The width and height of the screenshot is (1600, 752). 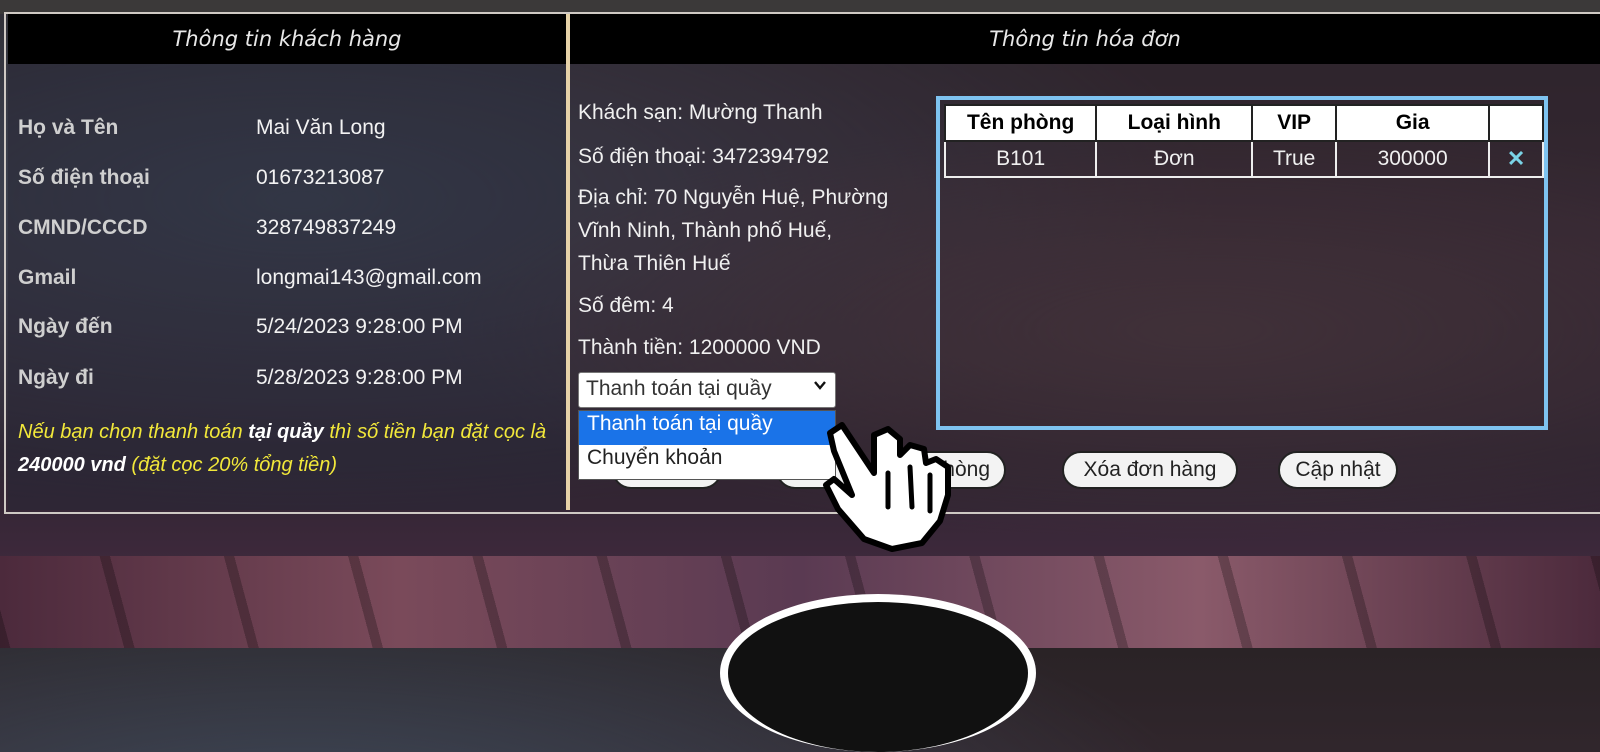 I want to click on value-full-name: Mai Văn Long, so click(x=321, y=127).